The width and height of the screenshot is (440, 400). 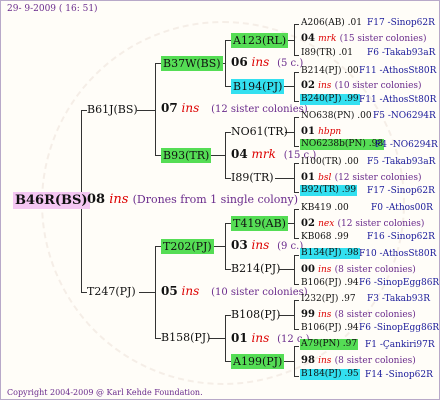 What do you see at coordinates (239, 154) in the screenshot?
I see `b93-mating-number: 04` at bounding box center [239, 154].